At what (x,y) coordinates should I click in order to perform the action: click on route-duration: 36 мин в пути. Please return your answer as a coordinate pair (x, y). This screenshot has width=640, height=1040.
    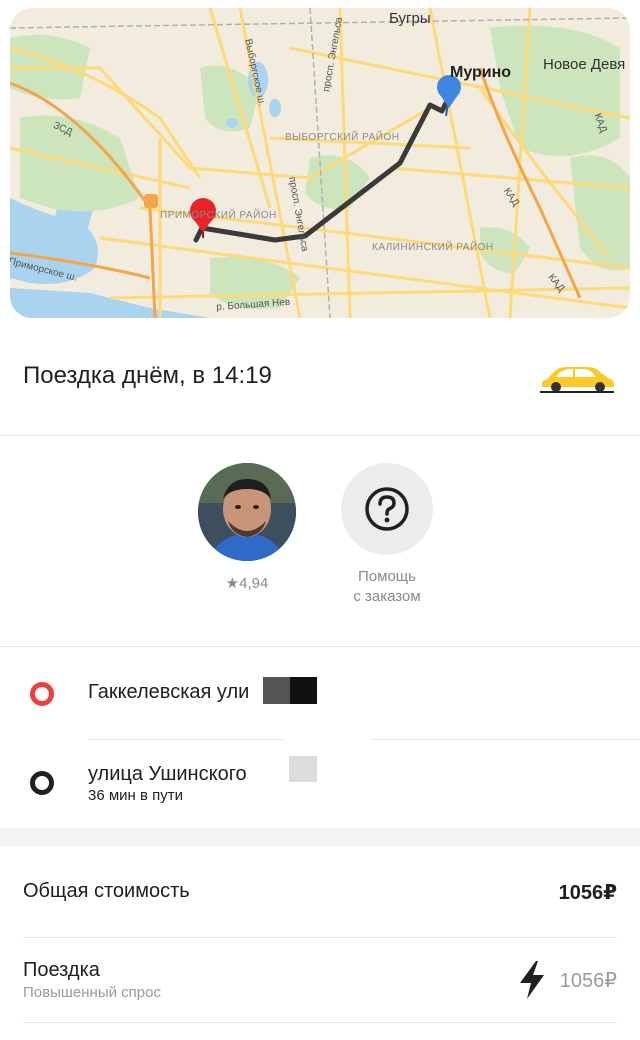
    Looking at the image, I should click on (136, 795).